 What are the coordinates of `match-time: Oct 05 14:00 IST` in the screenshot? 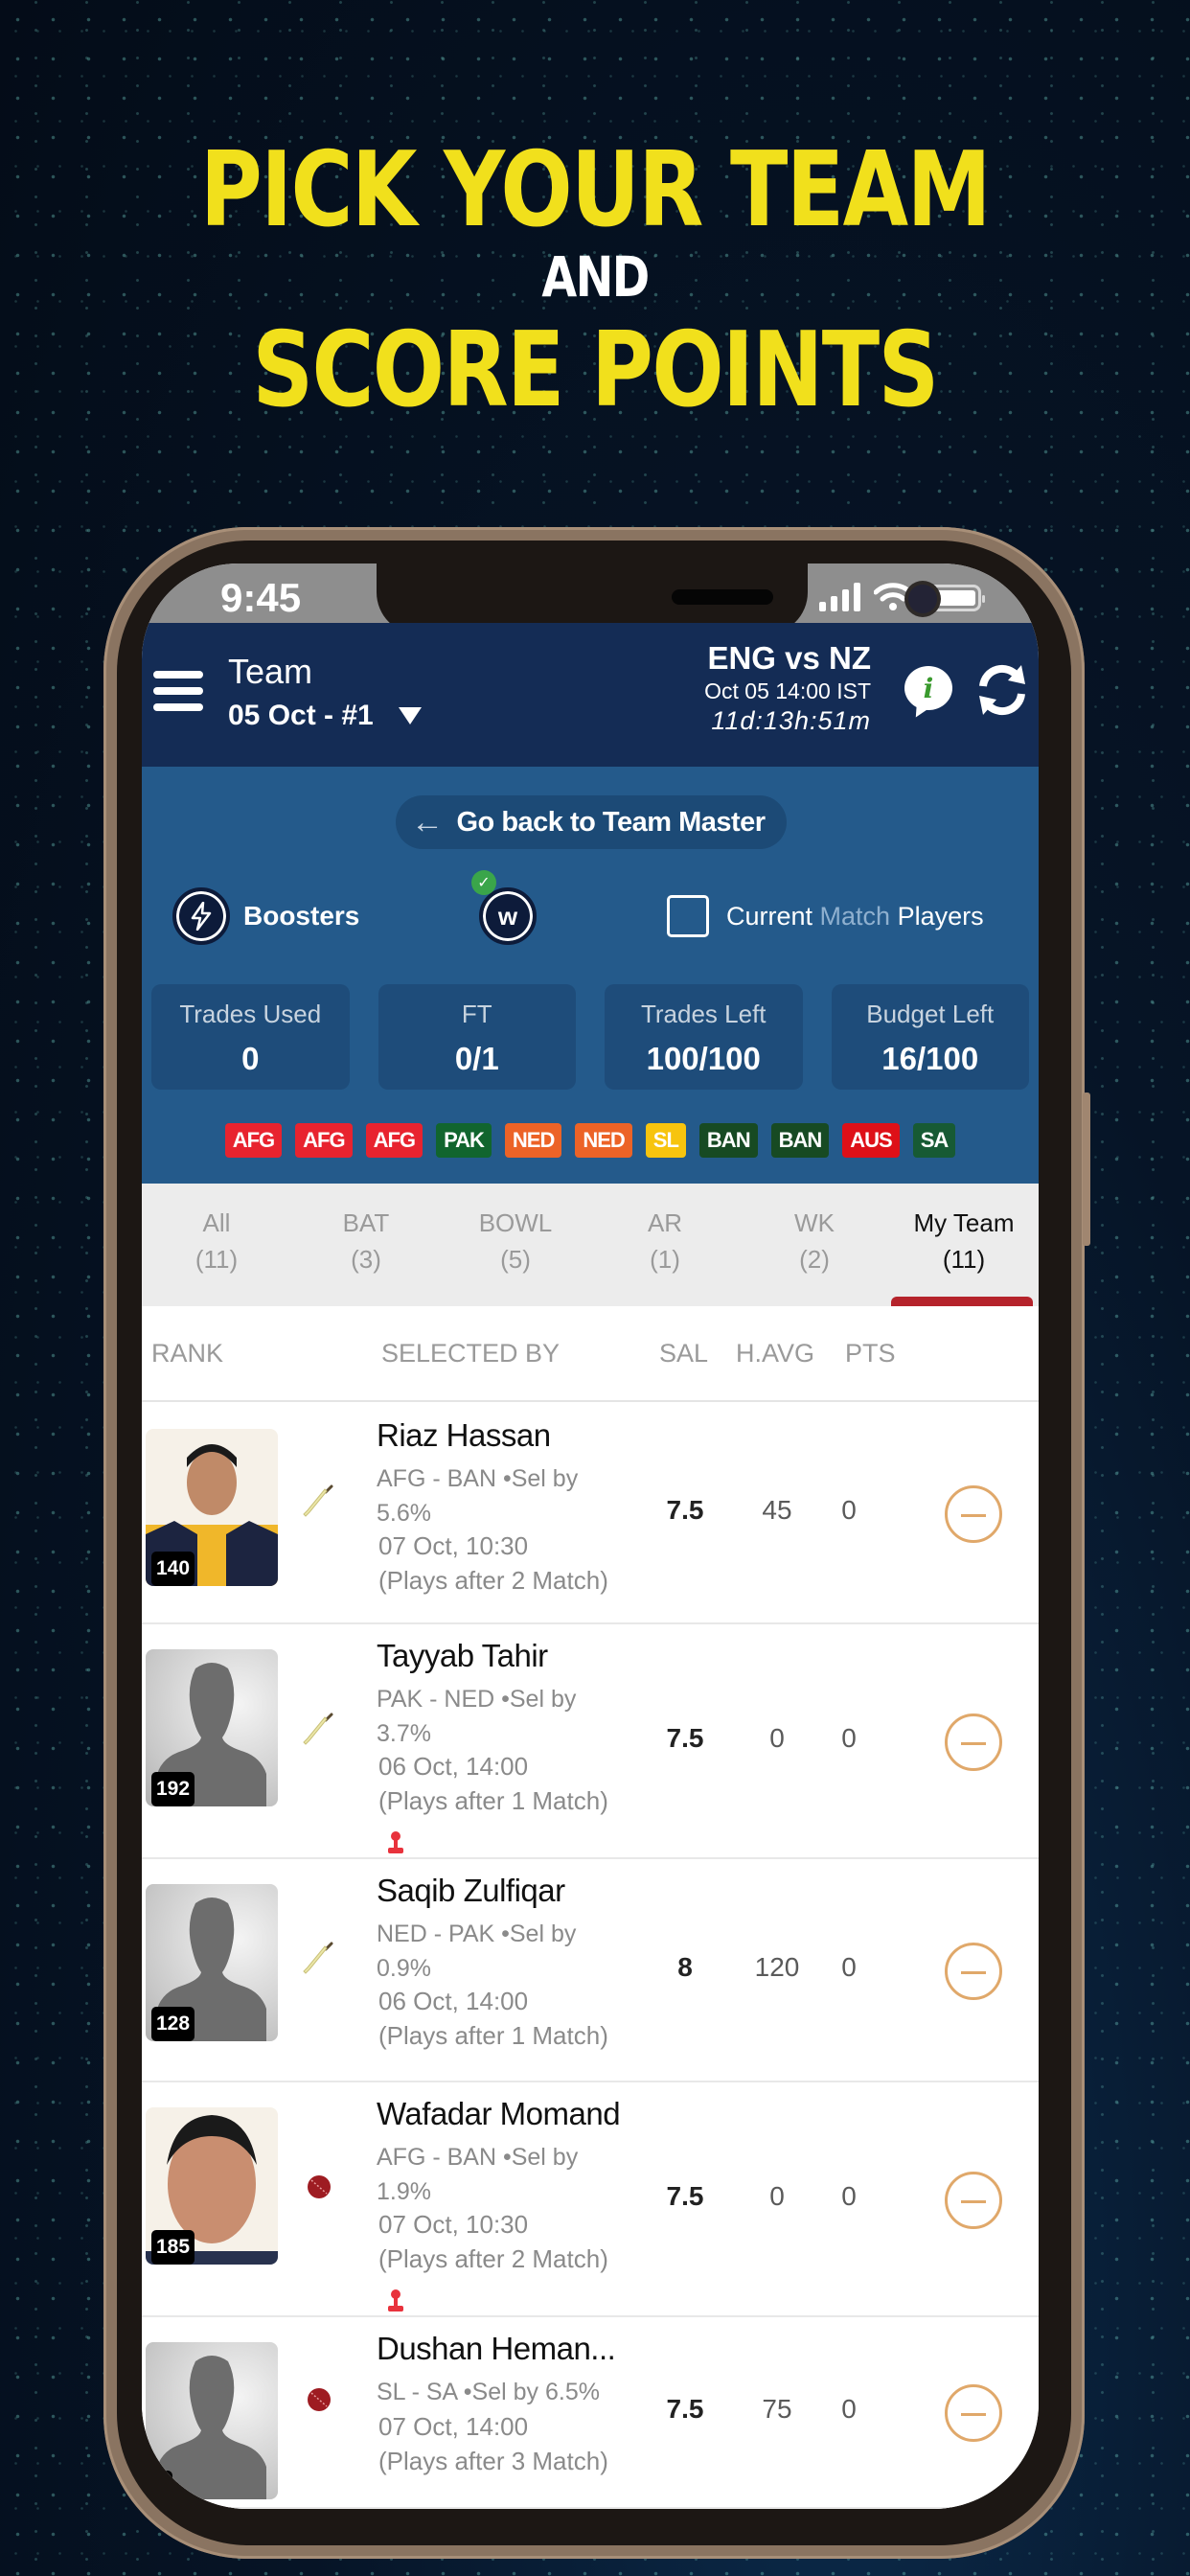 It's located at (788, 690).